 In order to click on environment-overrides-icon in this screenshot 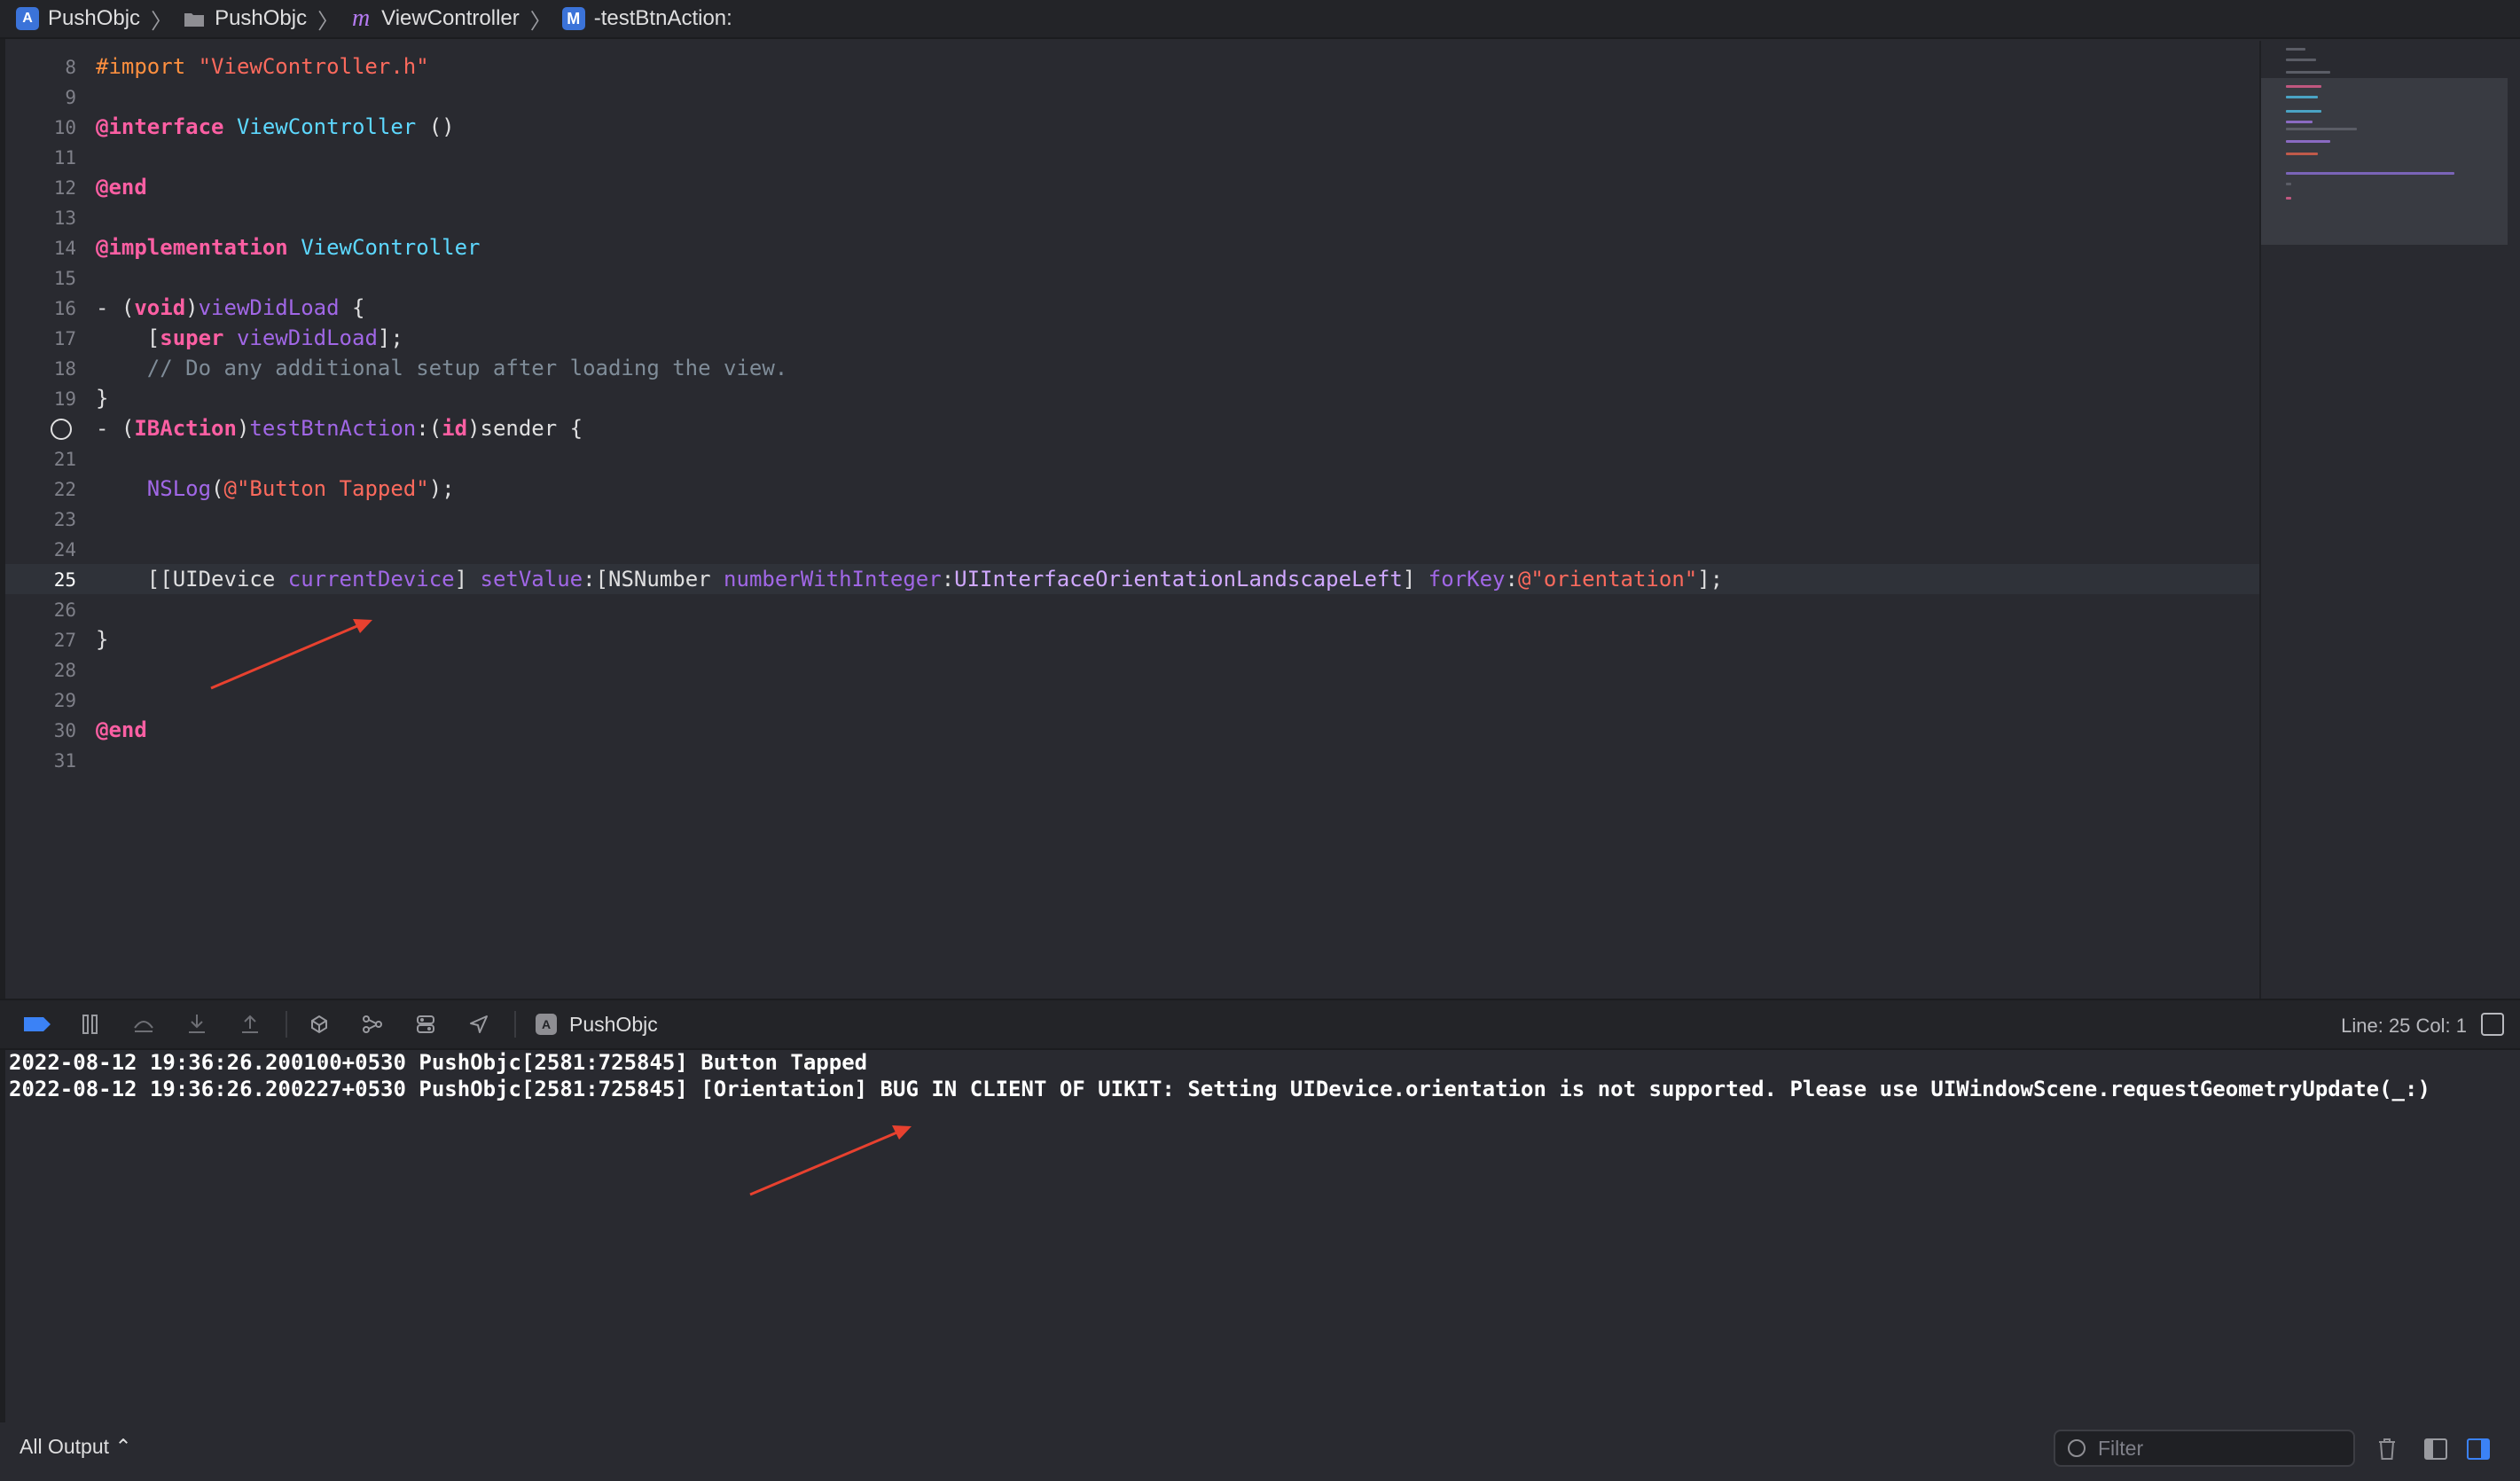, I will do `click(426, 1024)`.